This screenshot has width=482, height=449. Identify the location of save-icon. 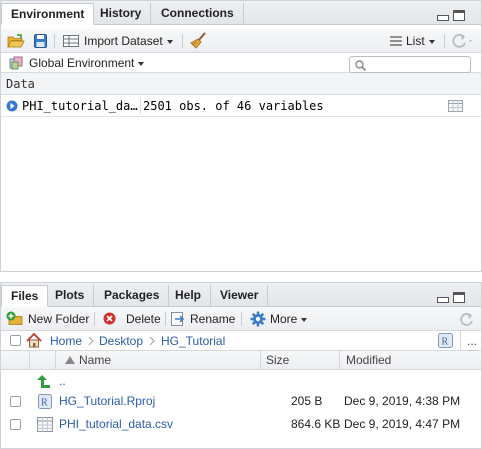
(40, 41).